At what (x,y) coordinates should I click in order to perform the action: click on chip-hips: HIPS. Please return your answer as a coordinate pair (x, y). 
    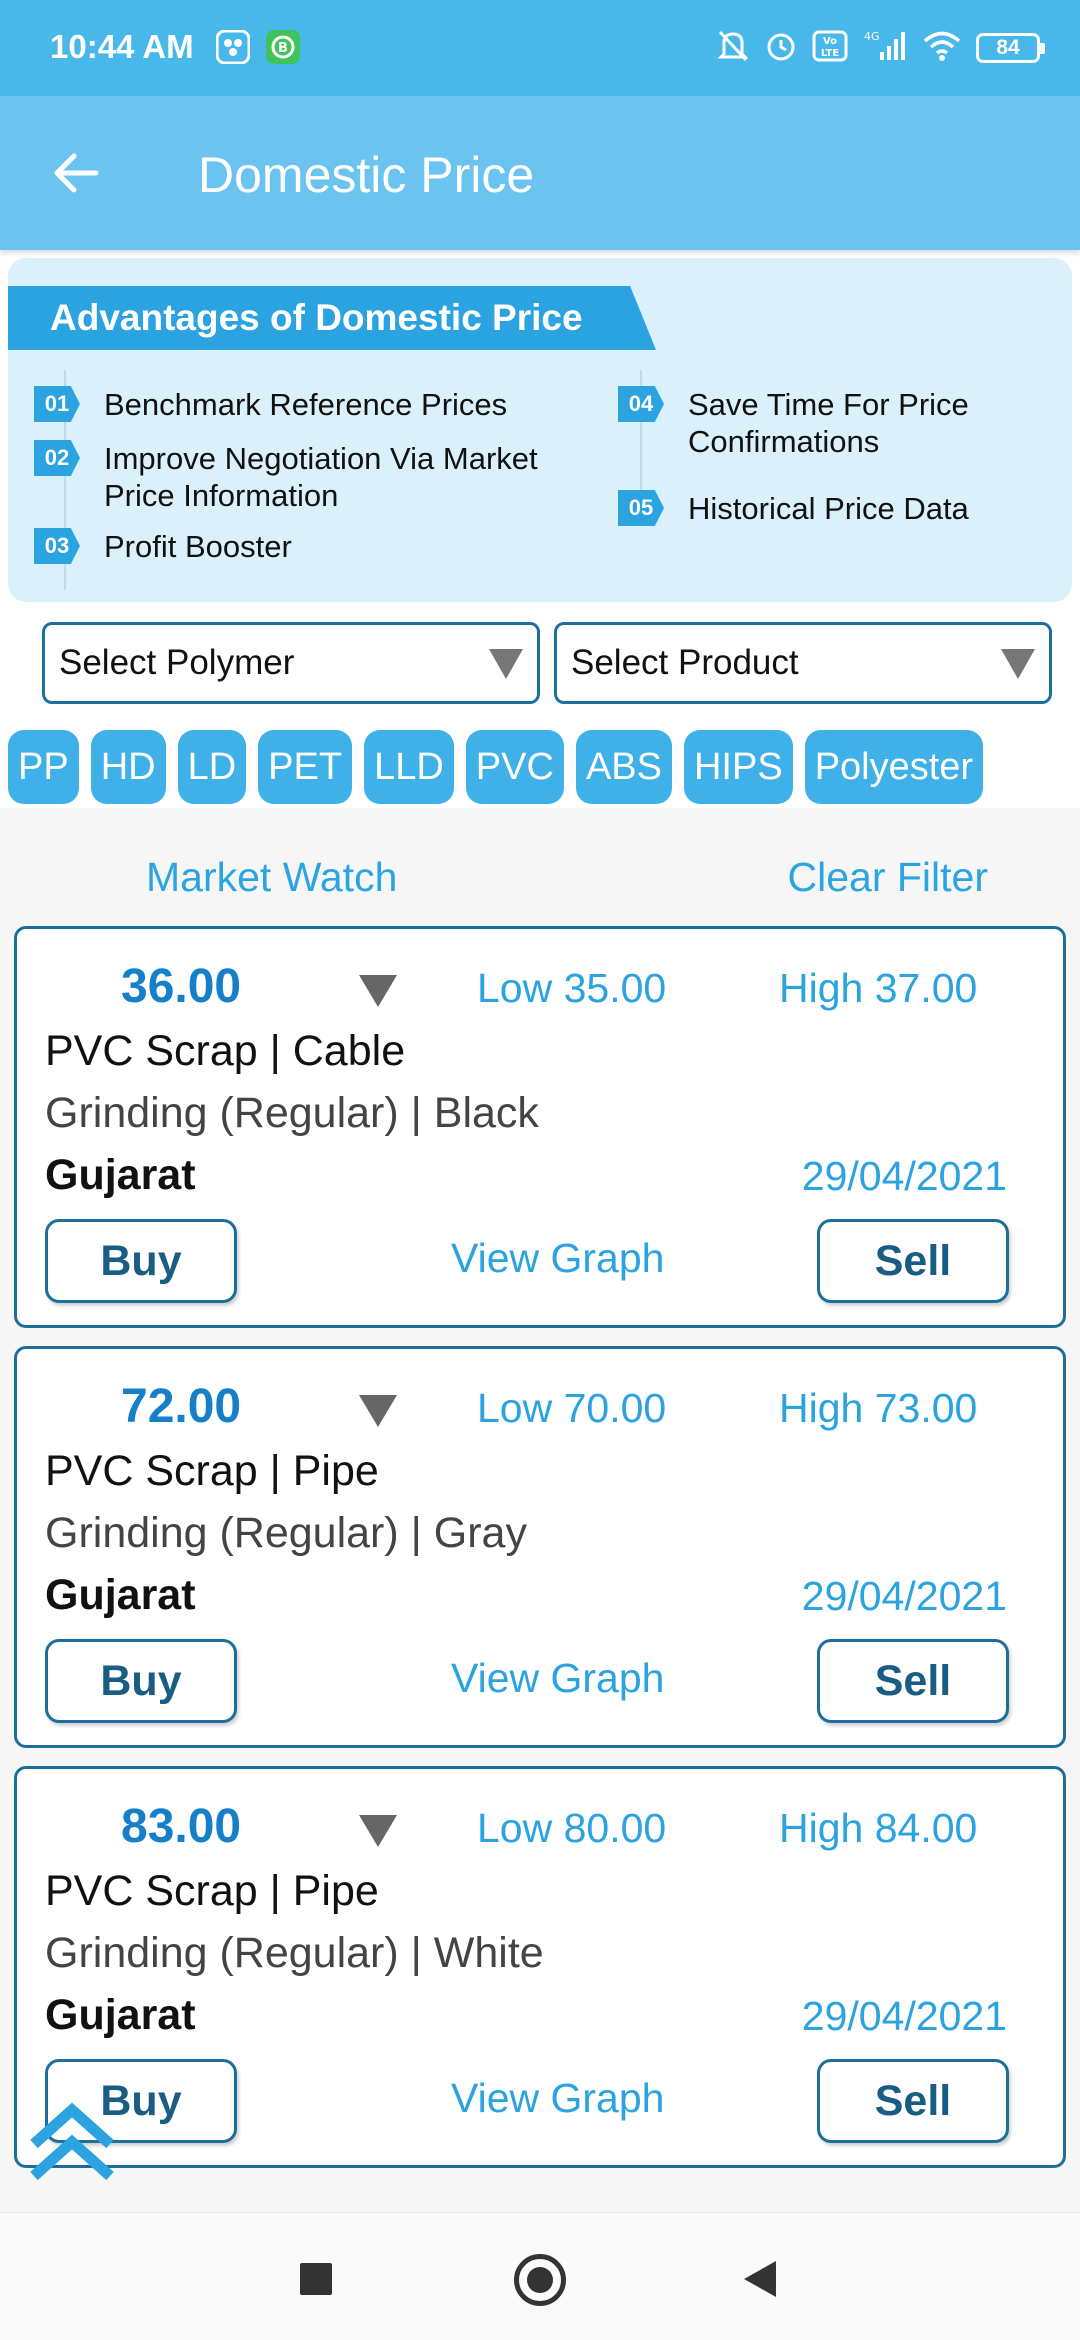
    Looking at the image, I should click on (738, 767).